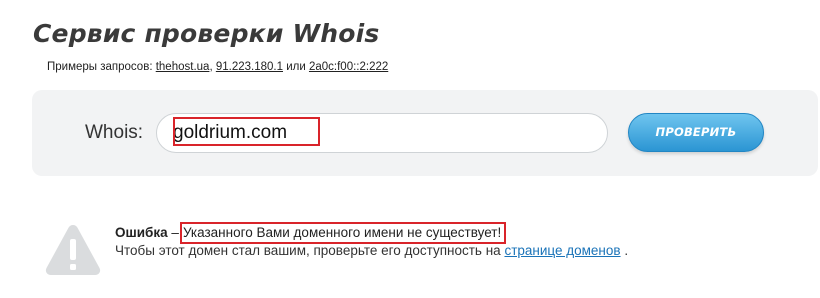 This screenshot has height=298, width=820. I want to click on example-link-thehost: thehost.ua, so click(183, 67).